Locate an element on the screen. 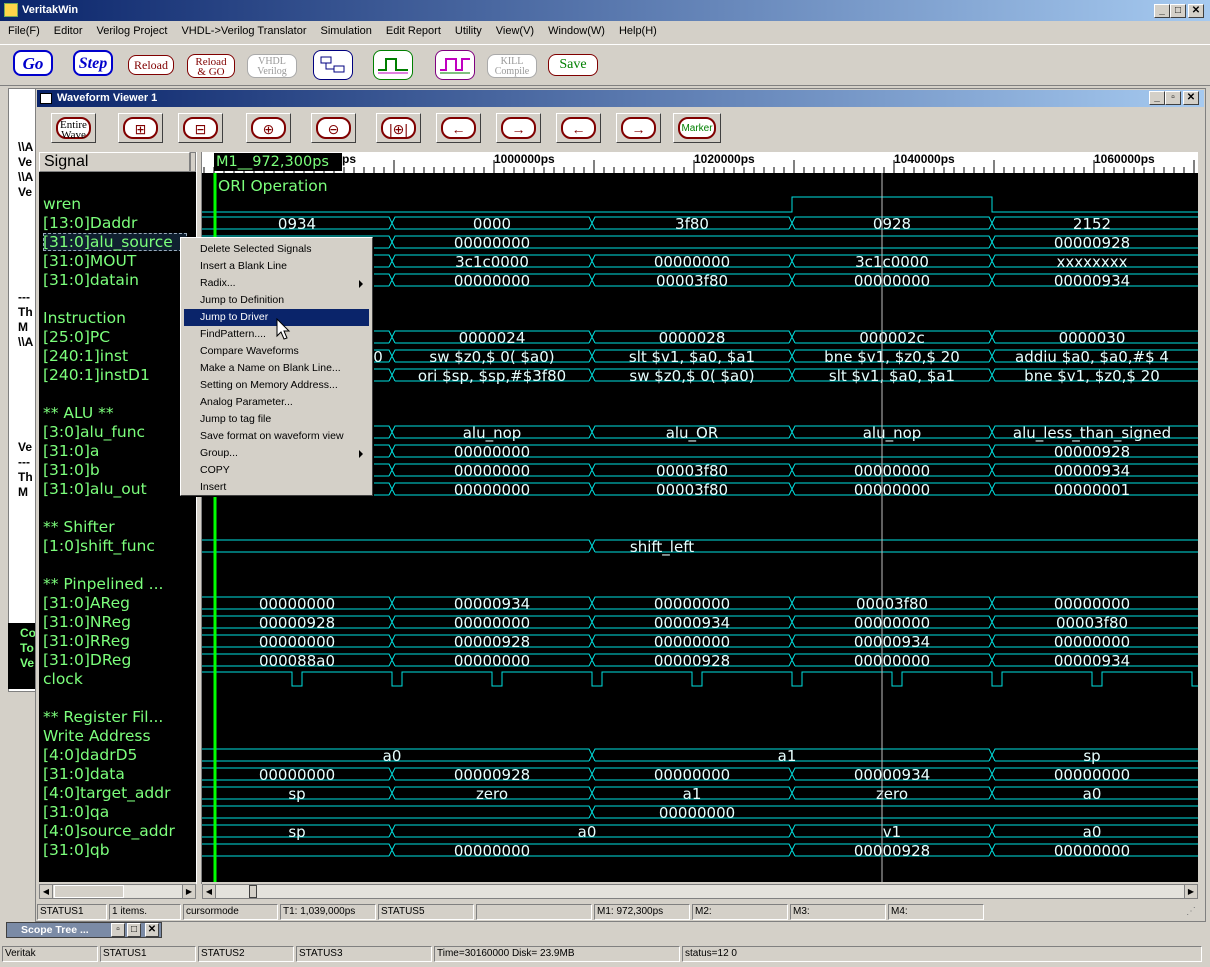 This screenshot has height=967, width=1210. signal-name: [31:0]DReg is located at coordinates (87, 660).